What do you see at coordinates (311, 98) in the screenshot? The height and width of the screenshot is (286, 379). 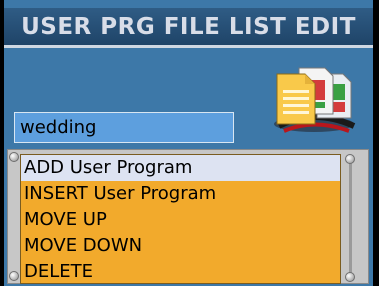 I see `documents-icon` at bounding box center [311, 98].